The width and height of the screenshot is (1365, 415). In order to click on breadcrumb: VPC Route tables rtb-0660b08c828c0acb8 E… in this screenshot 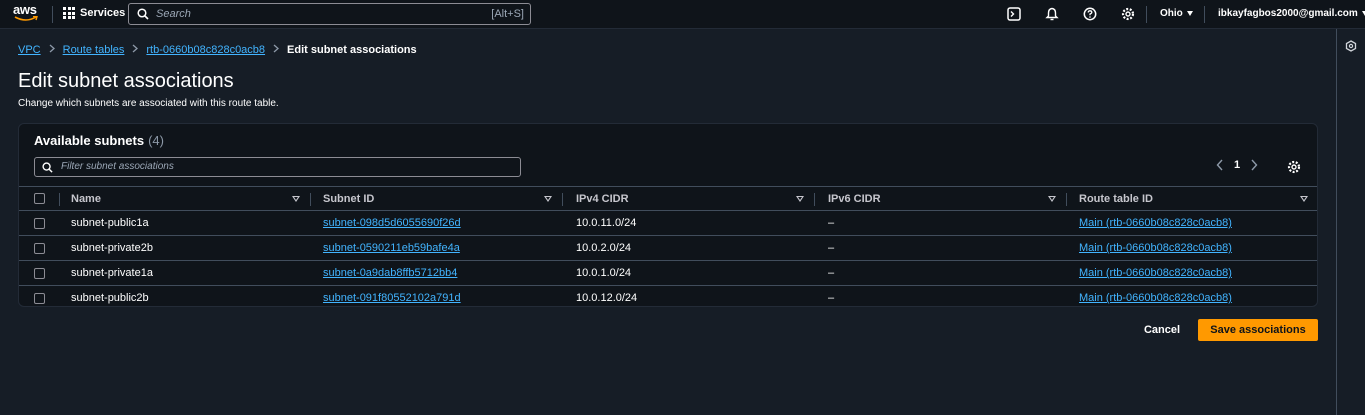, I will do `click(217, 50)`.